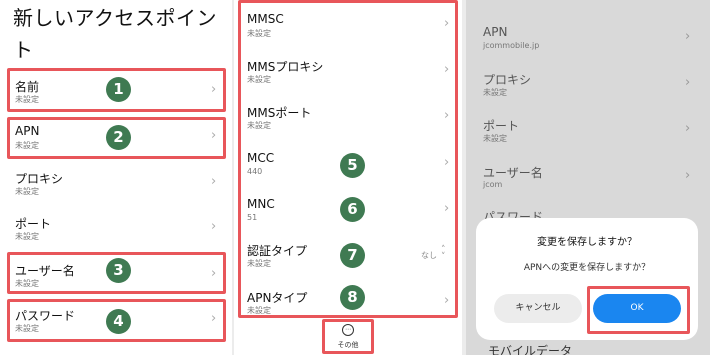  Describe the element at coordinates (118, 89) in the screenshot. I see `step-marker-1: 1` at that location.